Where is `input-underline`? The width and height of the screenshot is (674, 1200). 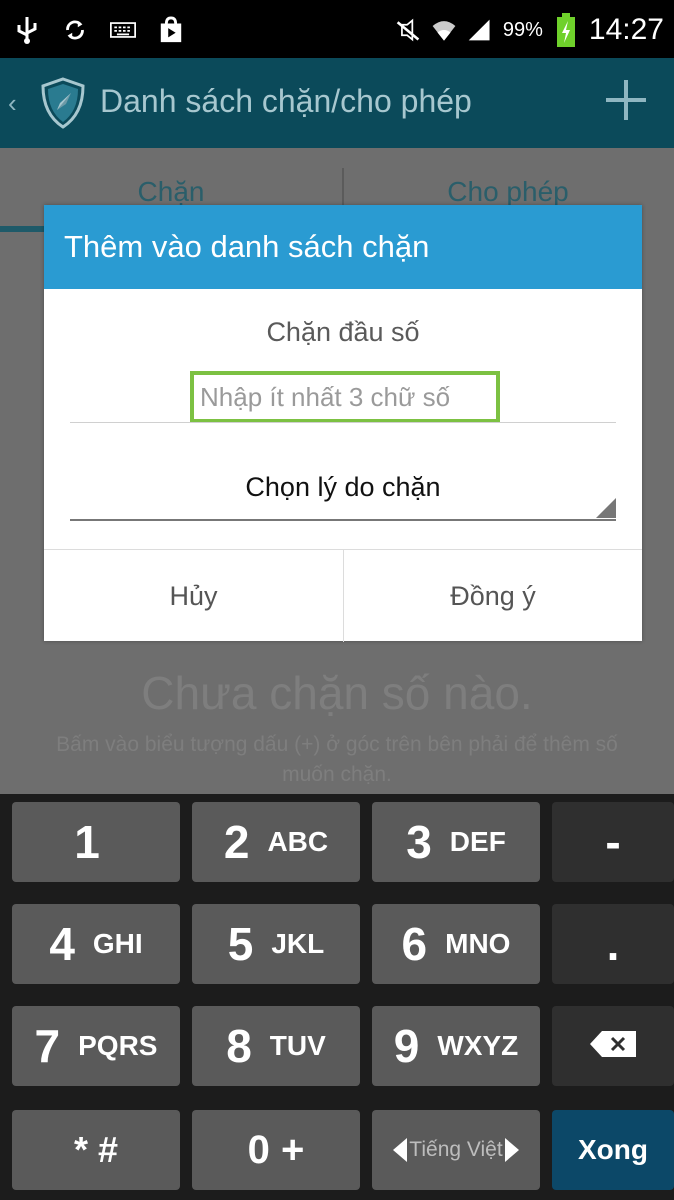 input-underline is located at coordinates (343, 422).